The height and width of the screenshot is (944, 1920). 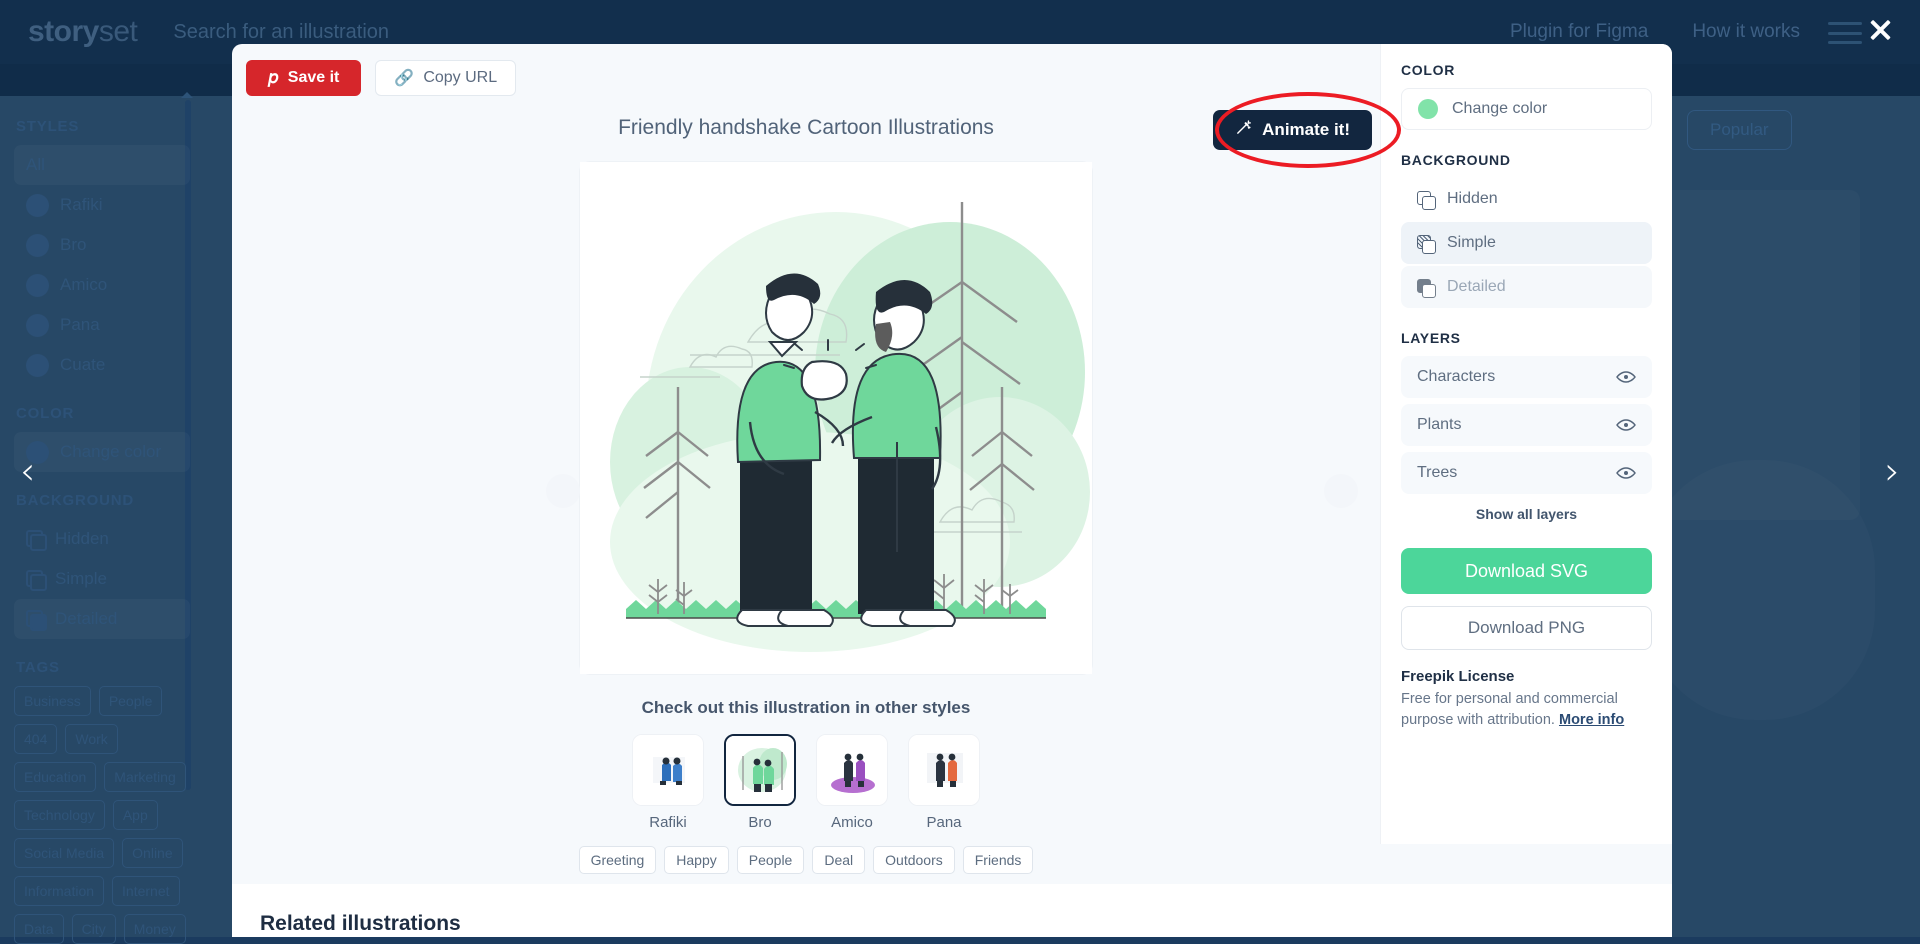 What do you see at coordinates (1526, 287) in the screenshot?
I see `background-option-detailed: Detailed` at bounding box center [1526, 287].